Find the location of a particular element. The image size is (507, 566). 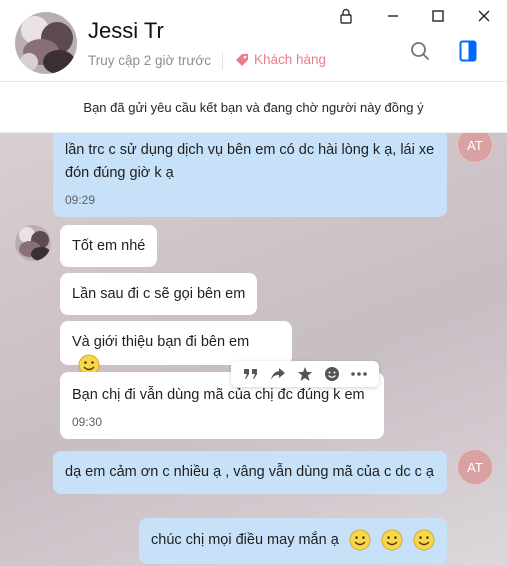

maximize-button is located at coordinates (438, 16).